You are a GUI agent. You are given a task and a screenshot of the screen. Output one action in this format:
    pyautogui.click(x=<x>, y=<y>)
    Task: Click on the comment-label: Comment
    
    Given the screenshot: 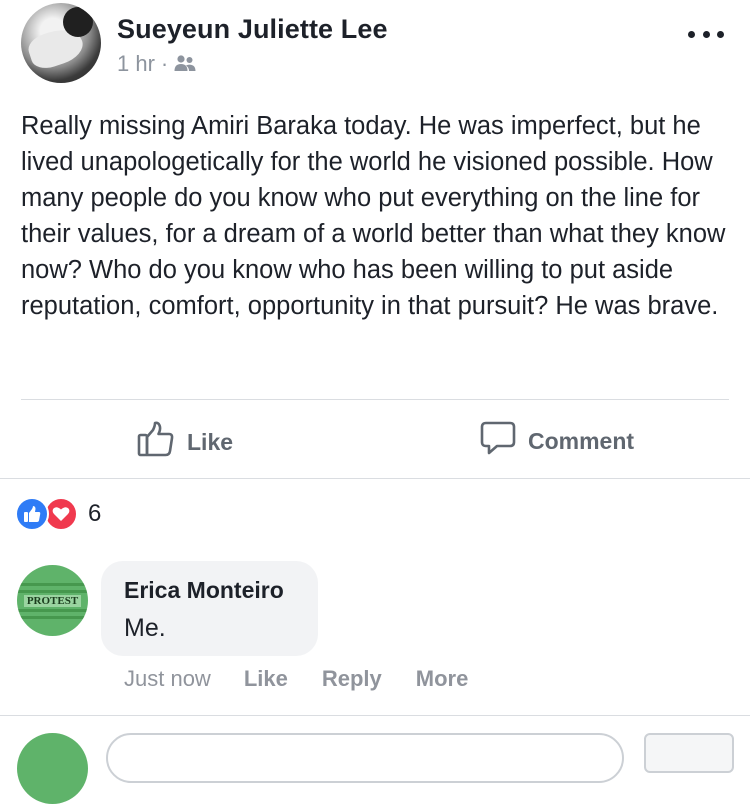 What is the action you would take?
    pyautogui.click(x=581, y=440)
    